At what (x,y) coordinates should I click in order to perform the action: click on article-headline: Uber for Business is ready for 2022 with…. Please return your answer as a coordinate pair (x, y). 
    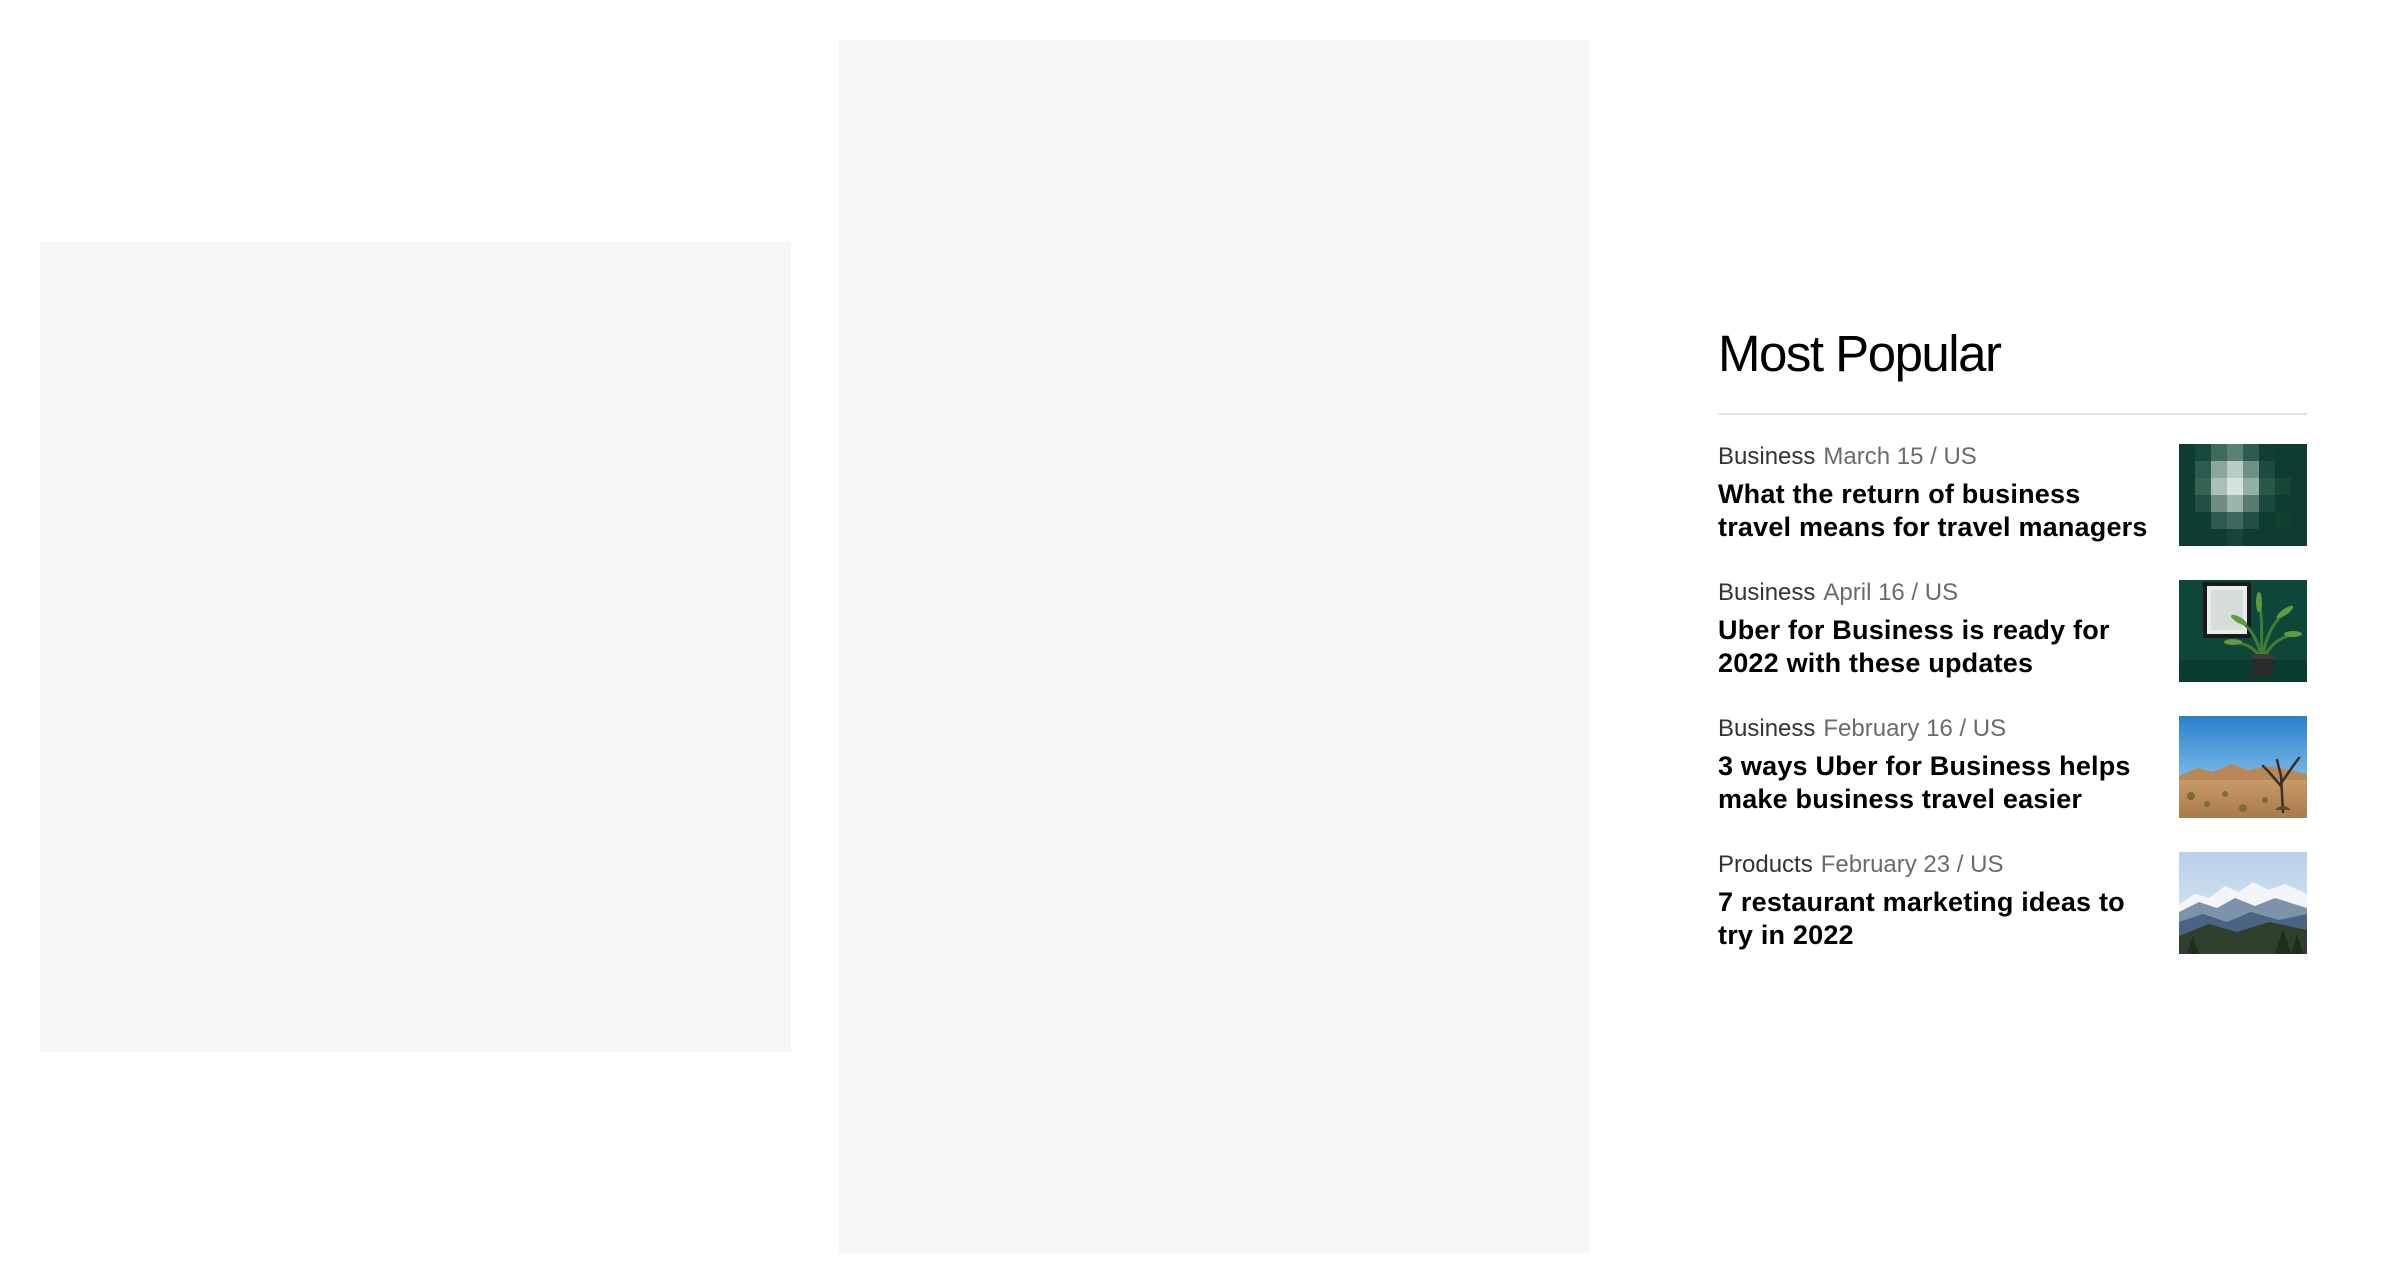
    Looking at the image, I should click on (1938, 647).